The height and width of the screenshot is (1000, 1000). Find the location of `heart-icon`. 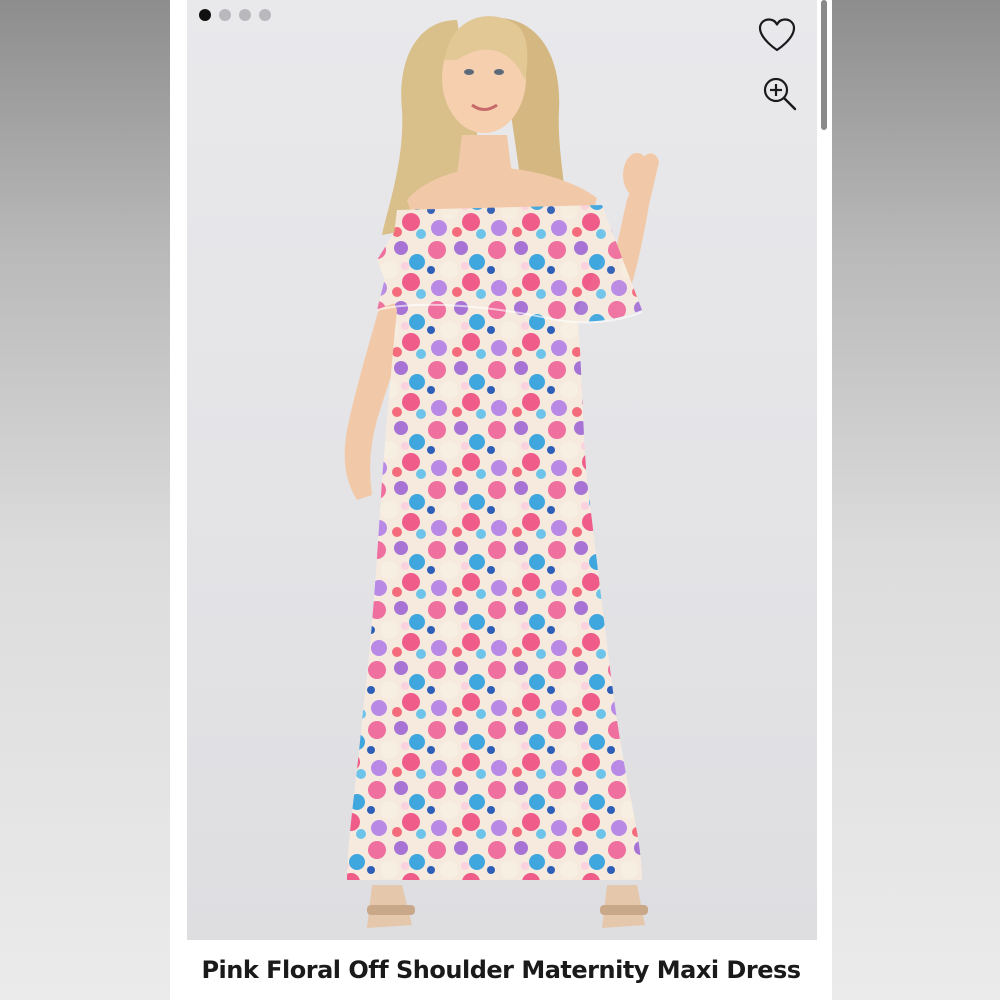

heart-icon is located at coordinates (777, 35).